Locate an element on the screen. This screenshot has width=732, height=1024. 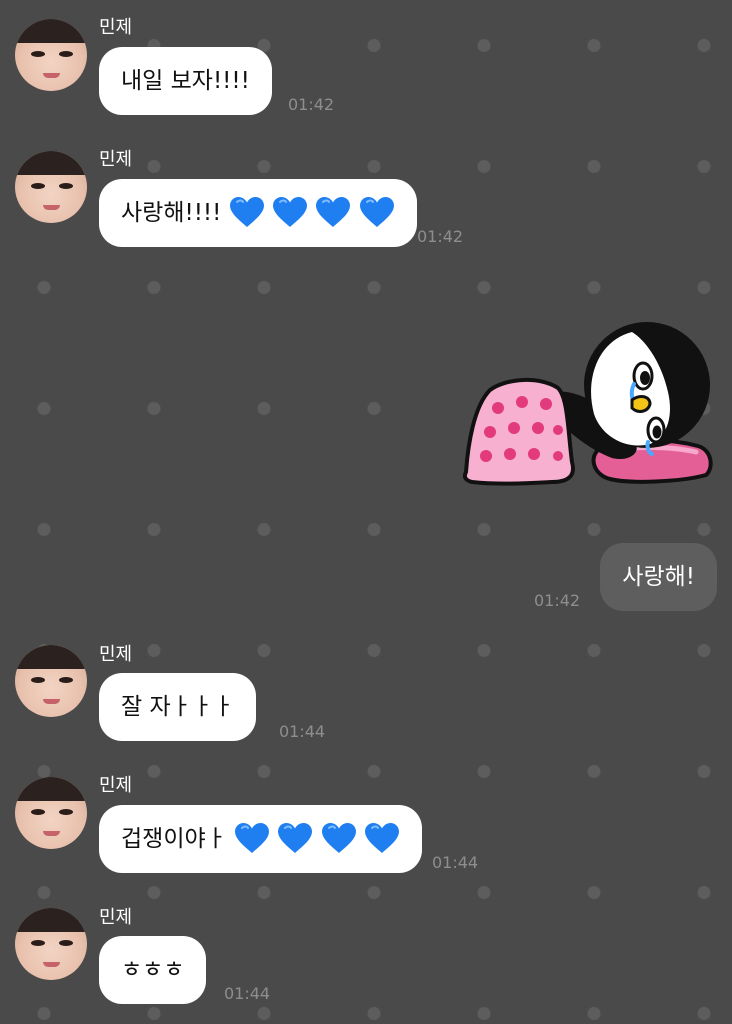
message-text: 사랑해! is located at coordinates (658, 577).